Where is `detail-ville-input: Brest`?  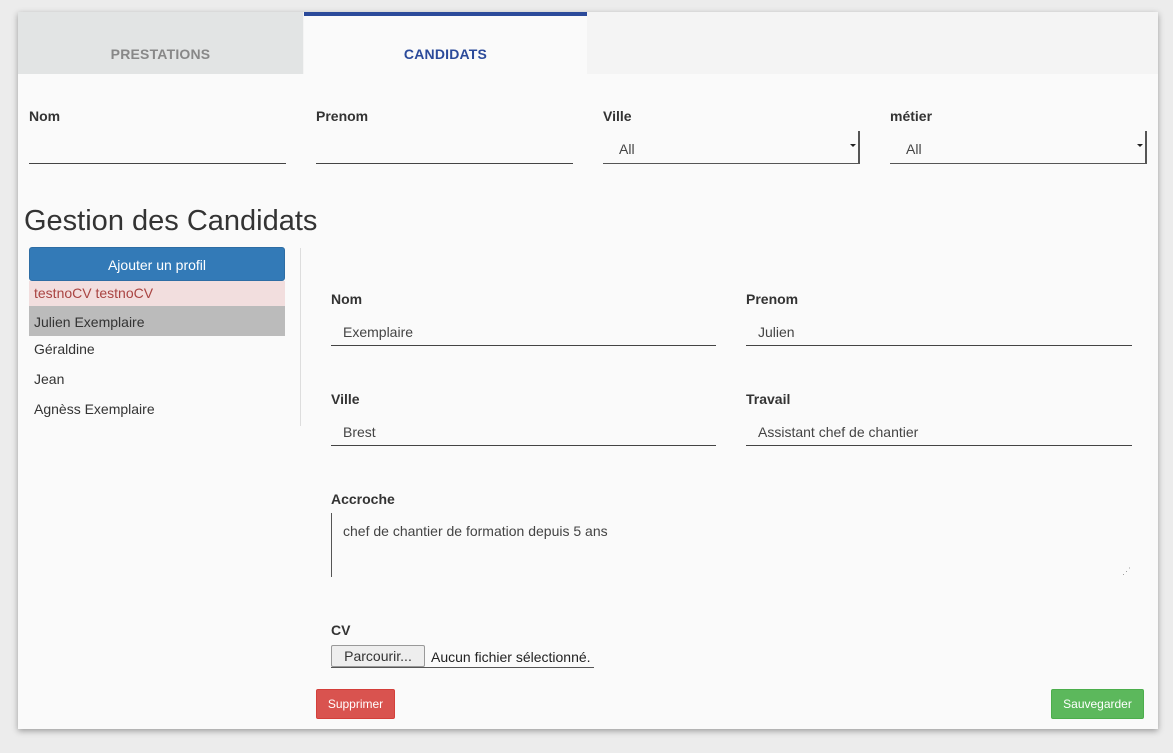
detail-ville-input: Brest is located at coordinates (523, 435).